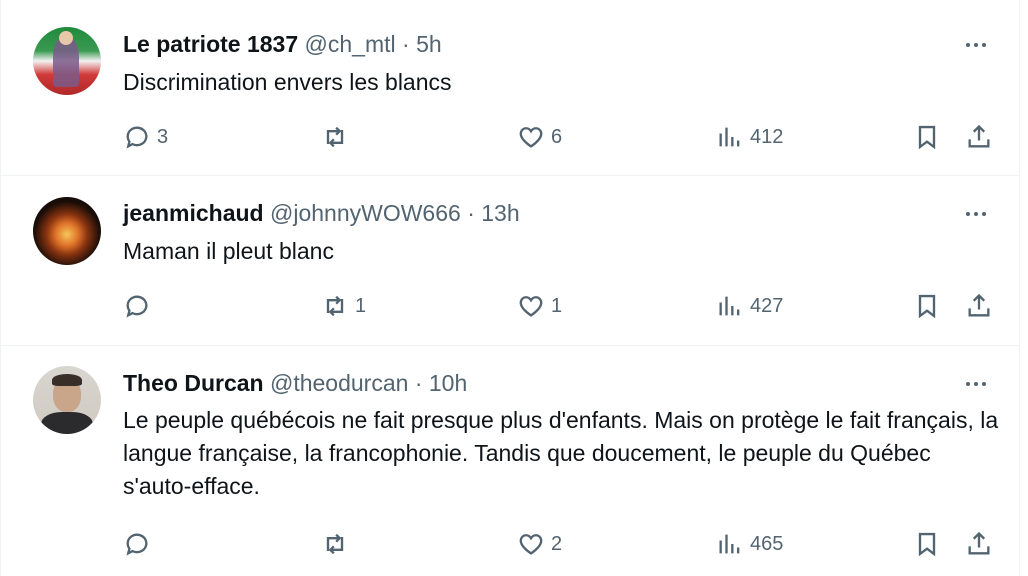 The height and width of the screenshot is (576, 1028). I want to click on like-count: 2, so click(557, 543).